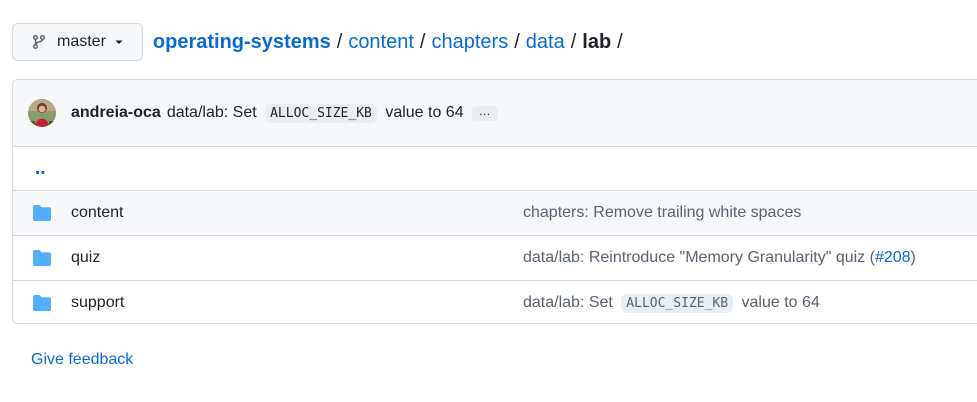 The width and height of the screenshot is (977, 402). What do you see at coordinates (97, 303) in the screenshot?
I see `folder-name-link: support` at bounding box center [97, 303].